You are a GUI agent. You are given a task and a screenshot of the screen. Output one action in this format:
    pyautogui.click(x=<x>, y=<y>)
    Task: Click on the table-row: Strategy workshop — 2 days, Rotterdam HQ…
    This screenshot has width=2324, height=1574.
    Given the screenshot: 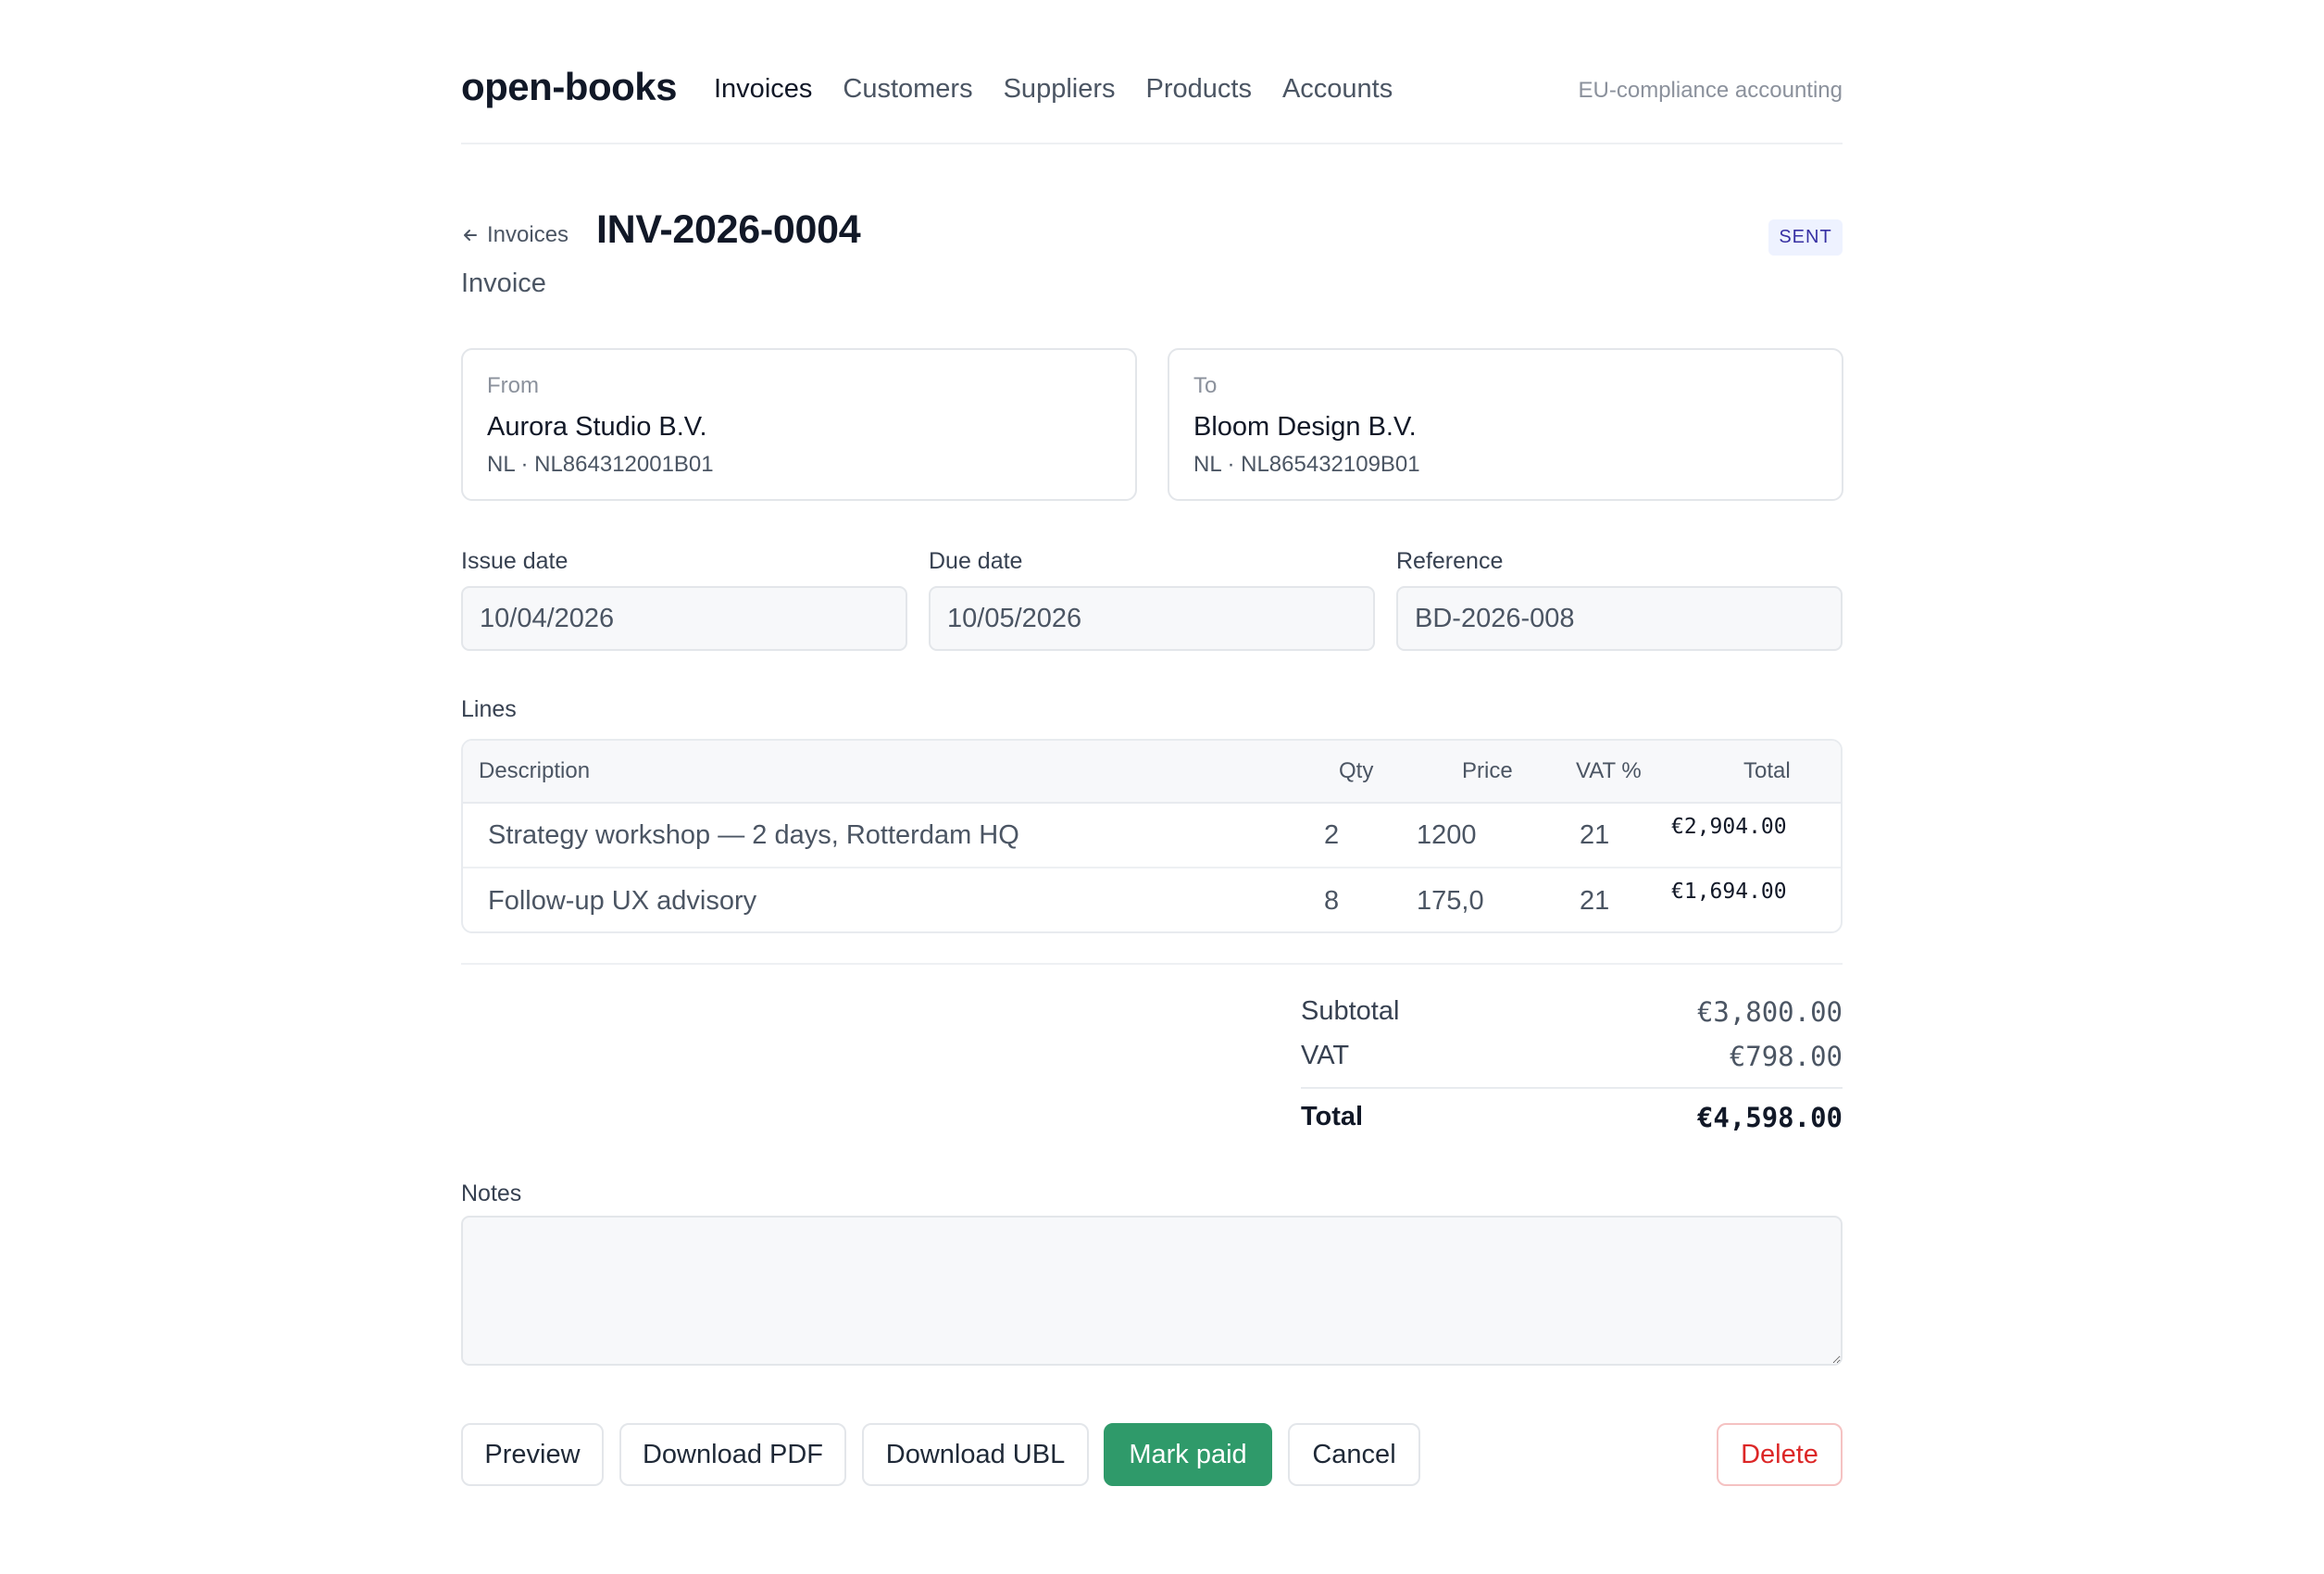 What is the action you would take?
    pyautogui.click(x=1152, y=836)
    